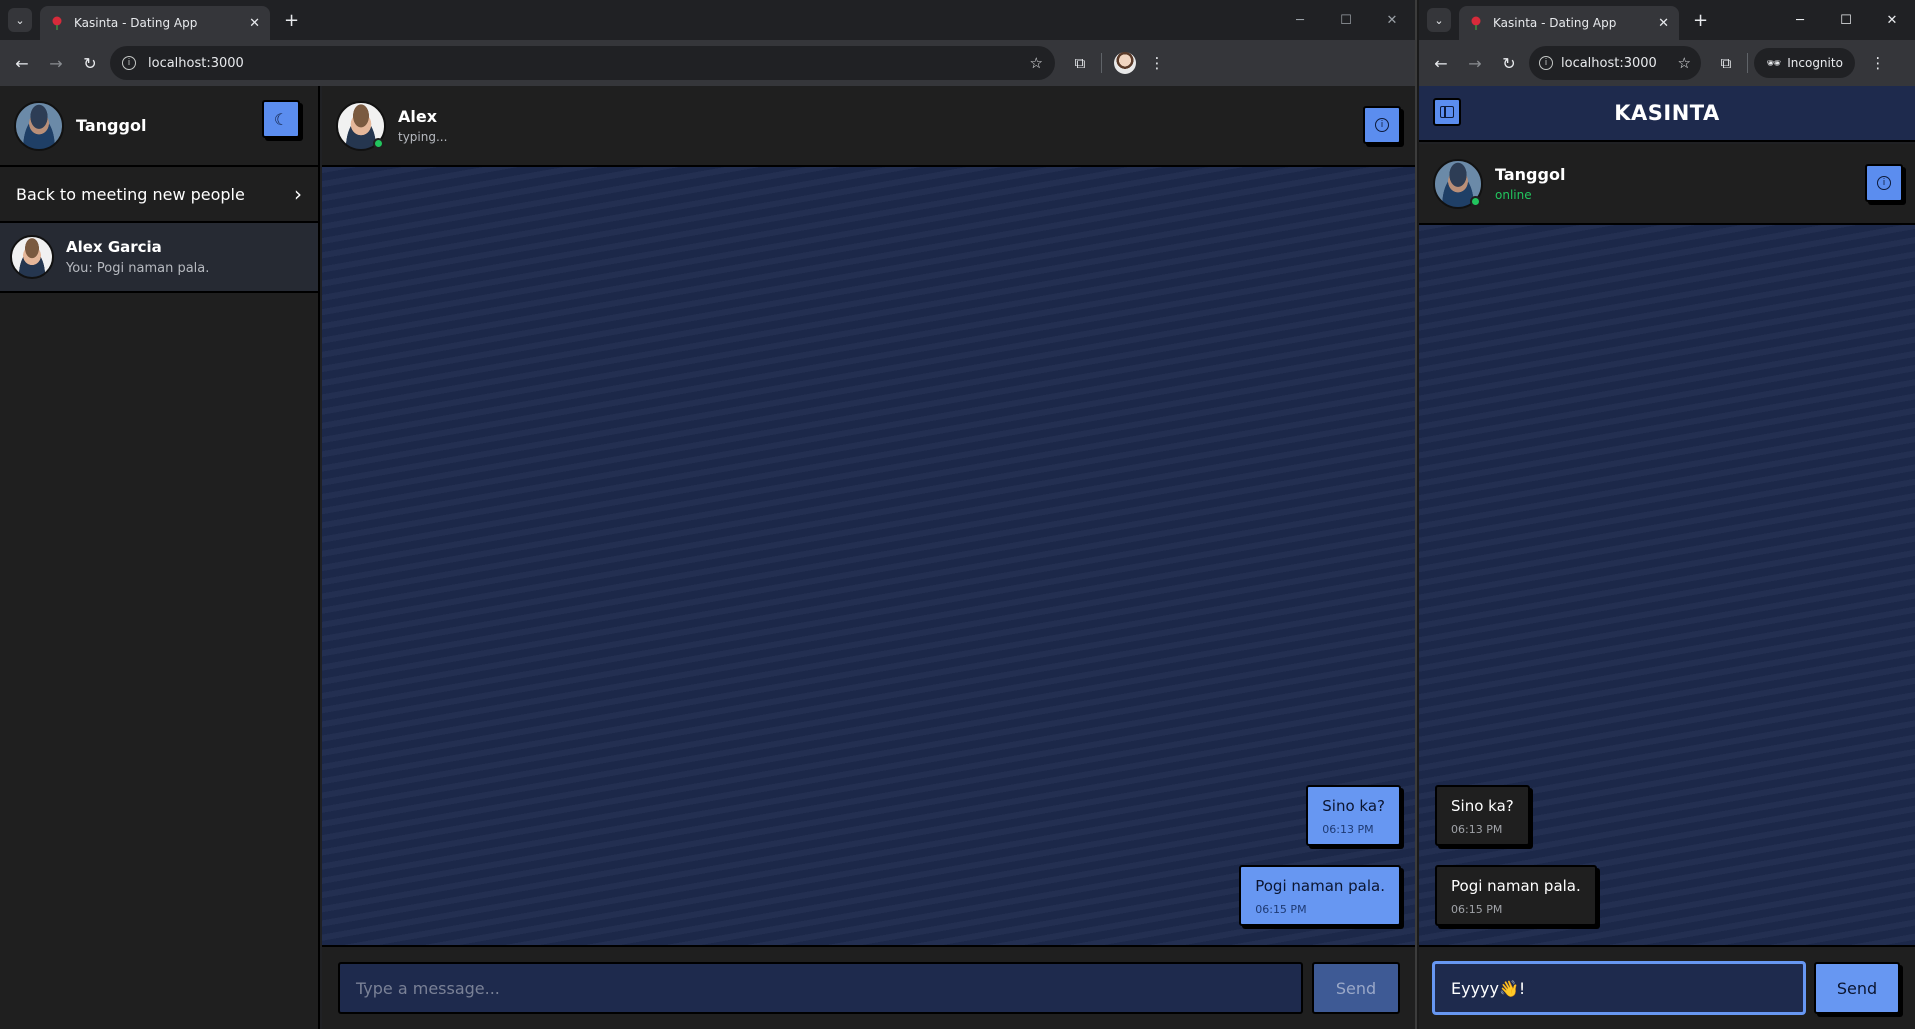  Describe the element at coordinates (1774, 63) in the screenshot. I see `incognito-icon: 🕶` at that location.